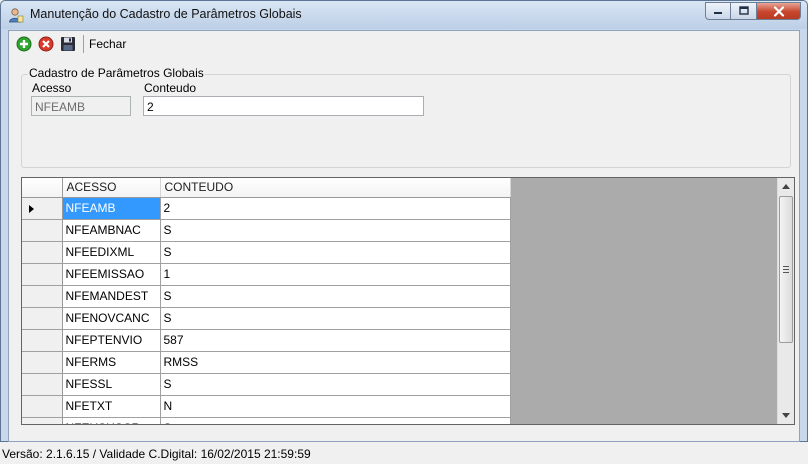 The width and height of the screenshot is (808, 464). I want to click on table-row: NFENOVCANC S, so click(266, 318).